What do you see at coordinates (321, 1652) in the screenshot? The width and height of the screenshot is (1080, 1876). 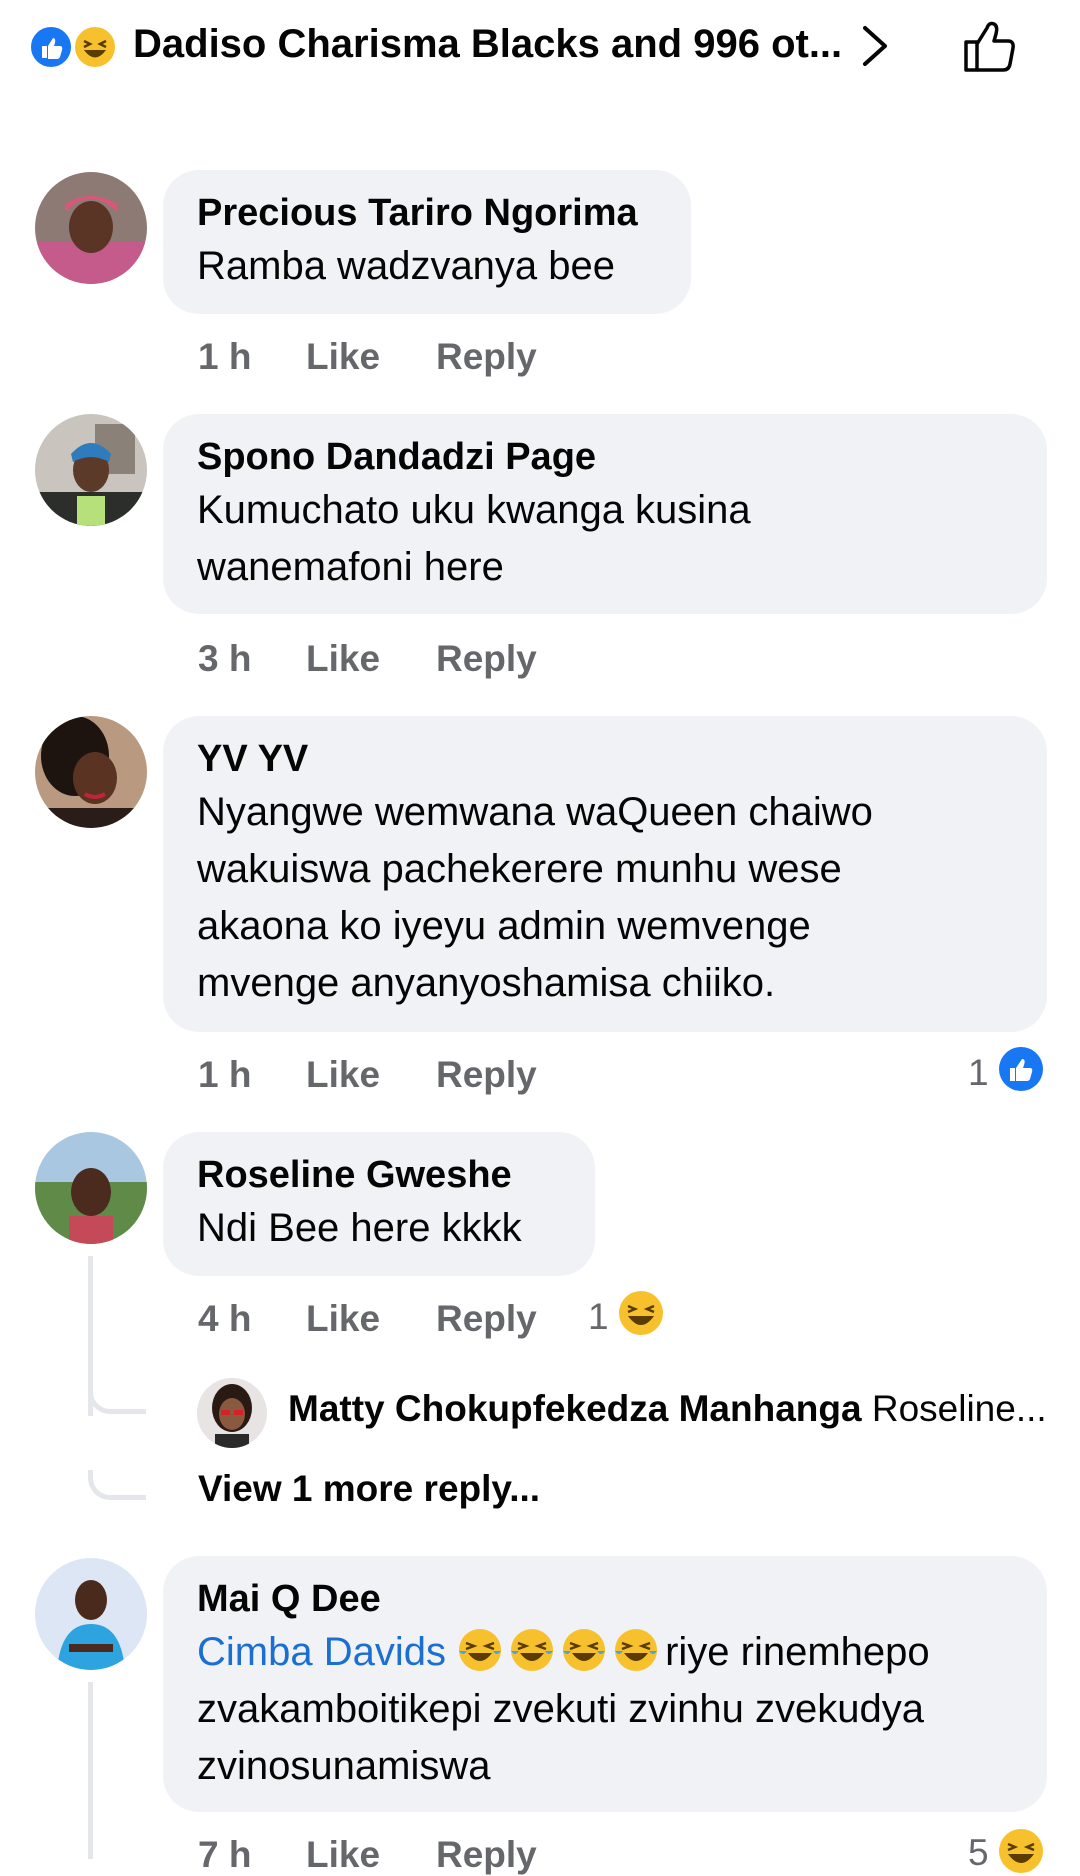 I see `mention-link: Cimba Davids` at bounding box center [321, 1652].